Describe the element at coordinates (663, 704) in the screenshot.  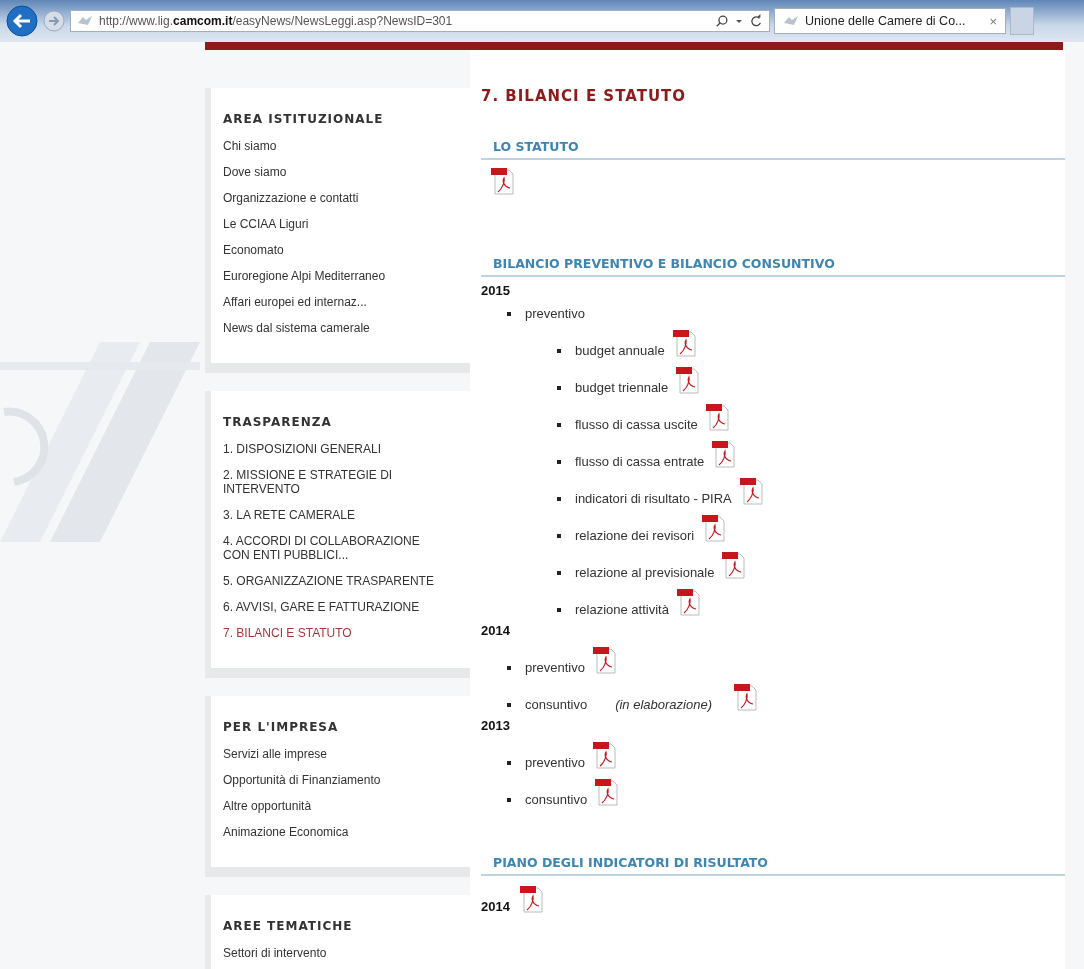
I see `status-note: (in elaborazione)` at that location.